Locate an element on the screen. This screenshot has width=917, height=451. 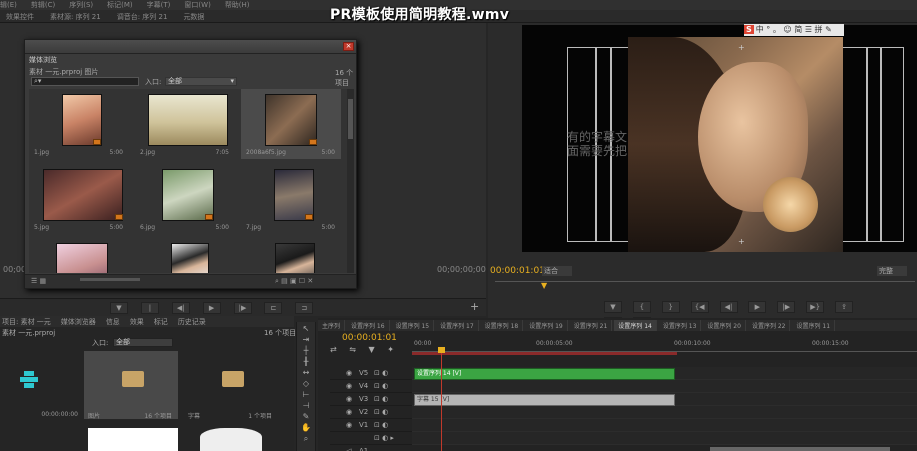
in-button: { is located at coordinates (641, 307).